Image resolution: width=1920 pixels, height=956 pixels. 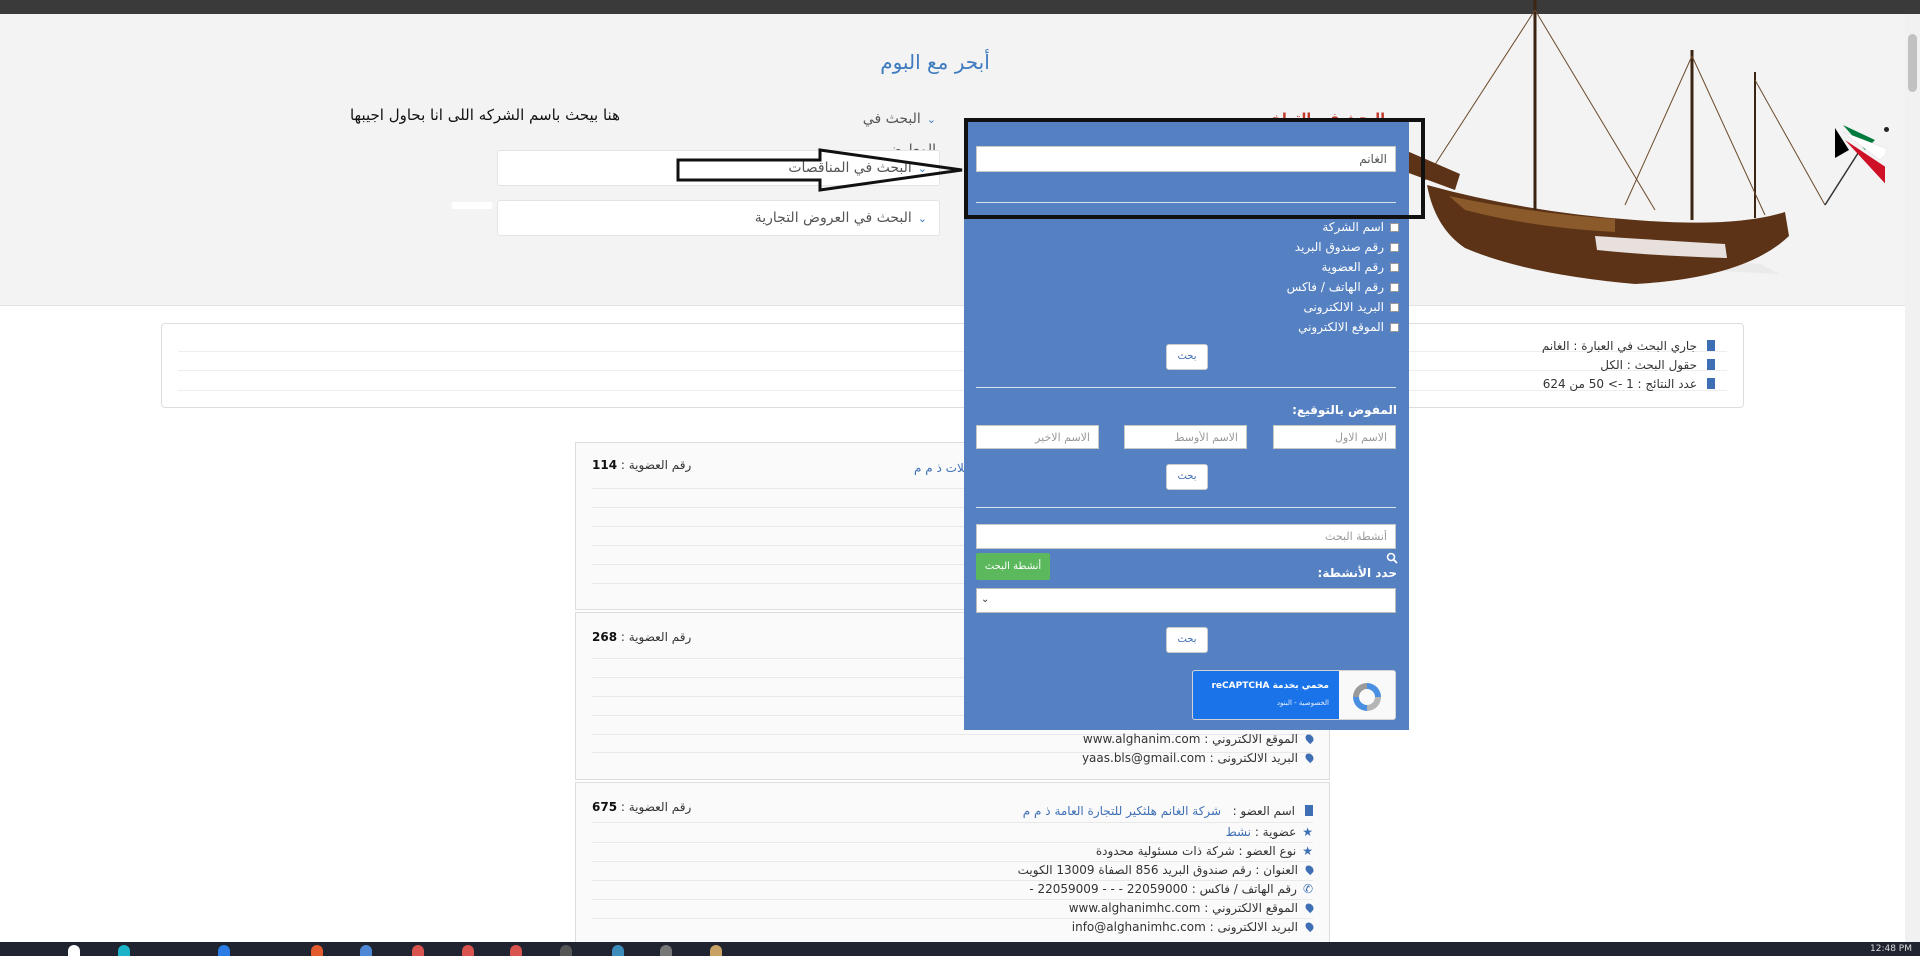 What do you see at coordinates (1353, 267) in the screenshot?
I see `checkbox-label: رقم العضوية` at bounding box center [1353, 267].